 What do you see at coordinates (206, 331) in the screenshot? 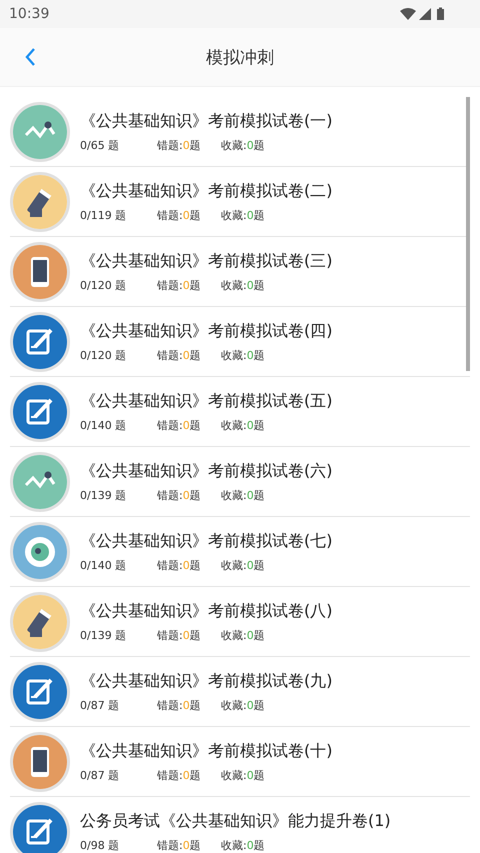
I see `paper-title: 《公共基础知识》考前模拟试卷(四)` at bounding box center [206, 331].